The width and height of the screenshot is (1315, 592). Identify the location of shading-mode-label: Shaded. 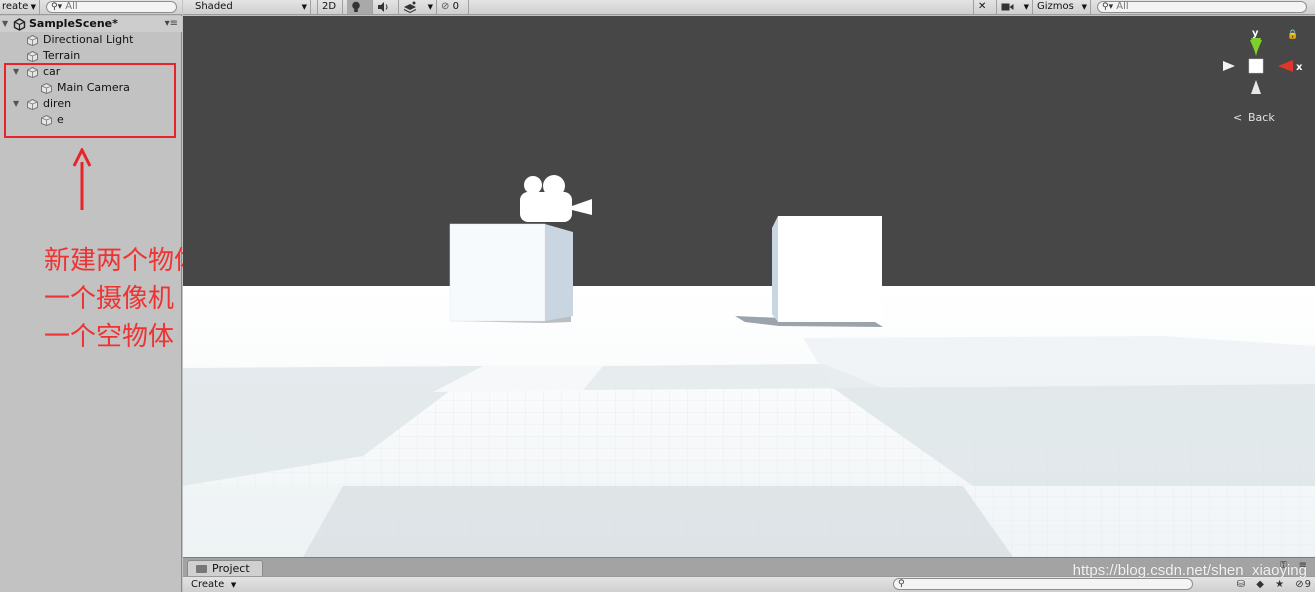
(214, 6).